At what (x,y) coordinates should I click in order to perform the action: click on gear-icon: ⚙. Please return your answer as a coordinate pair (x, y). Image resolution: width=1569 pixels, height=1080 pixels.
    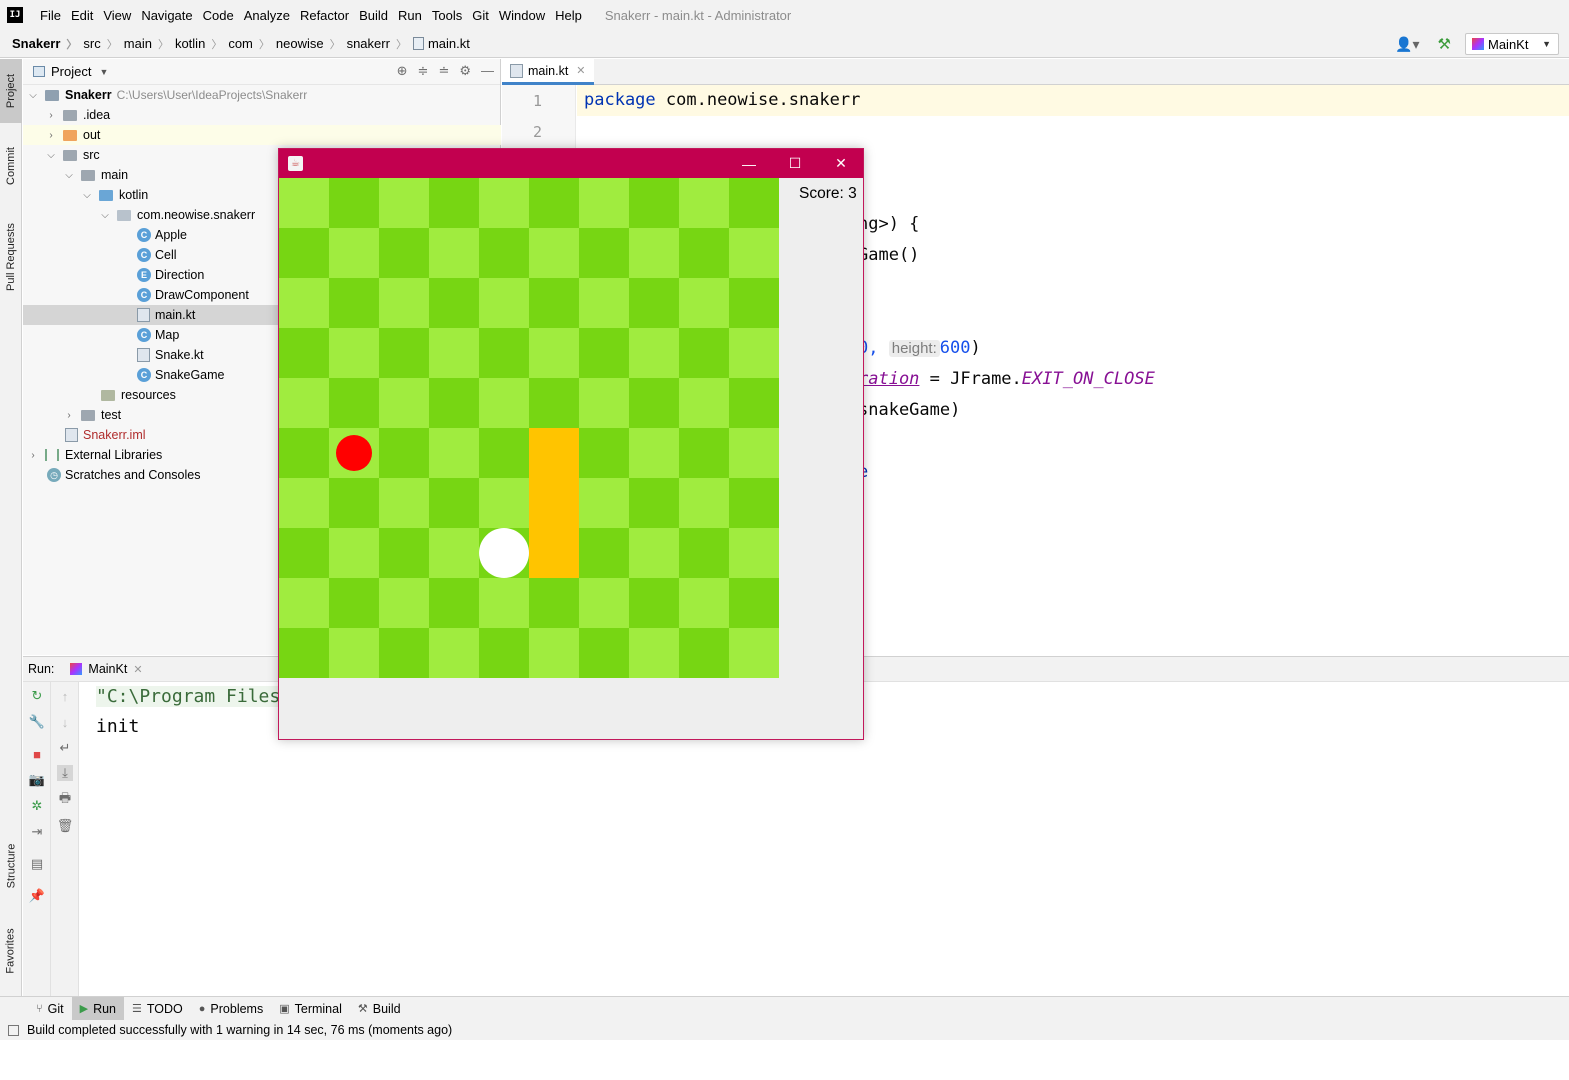
    Looking at the image, I should click on (465, 71).